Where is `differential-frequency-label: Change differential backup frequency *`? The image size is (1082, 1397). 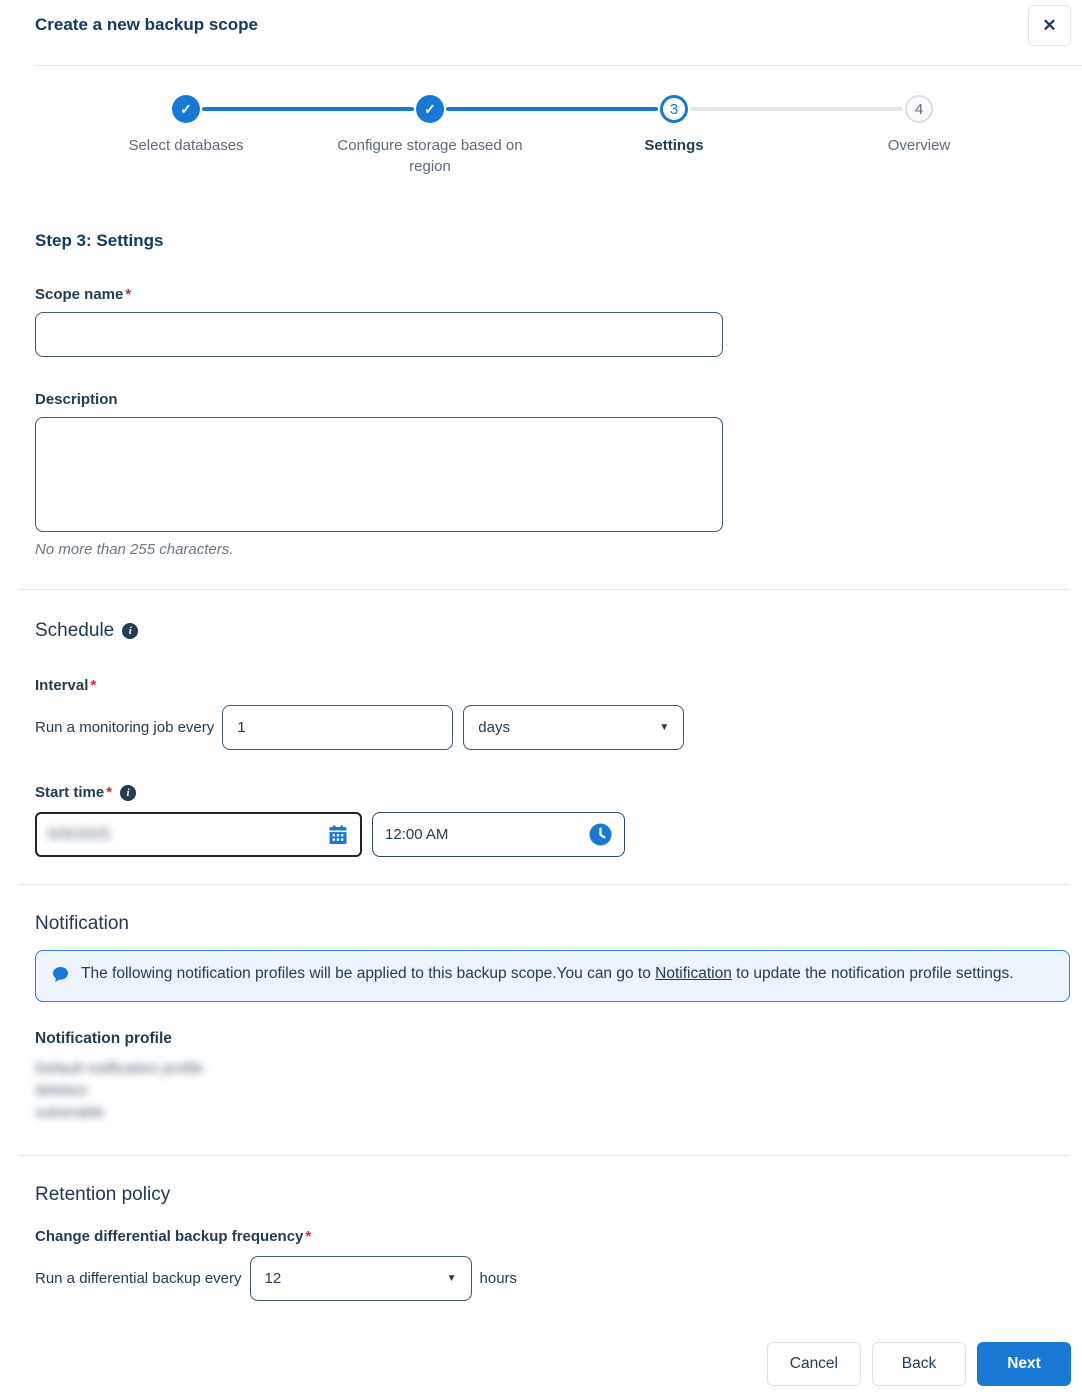
differential-frequency-label: Change differential backup frequency * is located at coordinates (552, 1237).